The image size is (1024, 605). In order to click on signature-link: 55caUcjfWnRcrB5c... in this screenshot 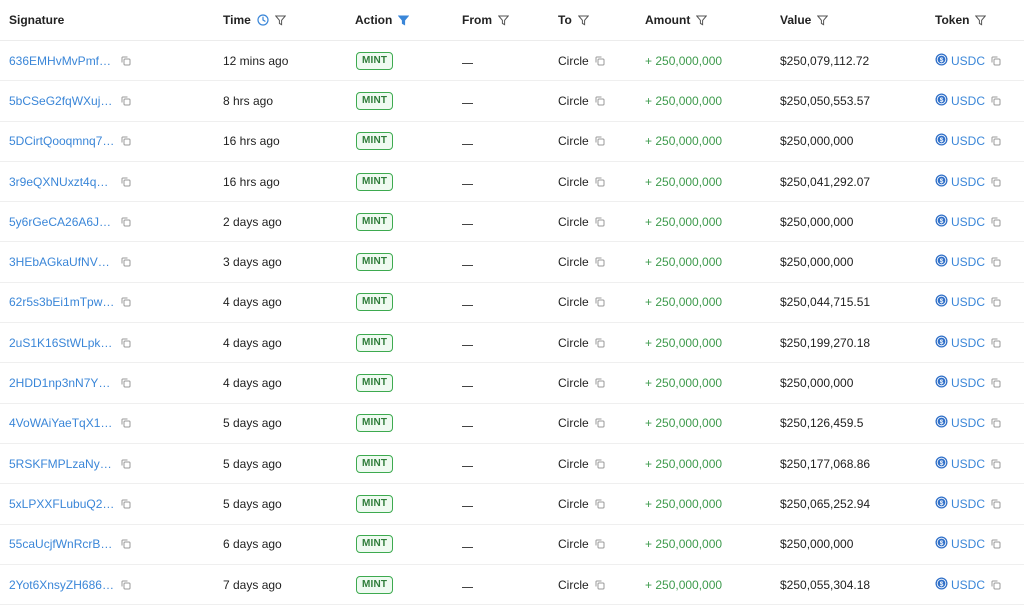, I will do `click(62, 544)`.